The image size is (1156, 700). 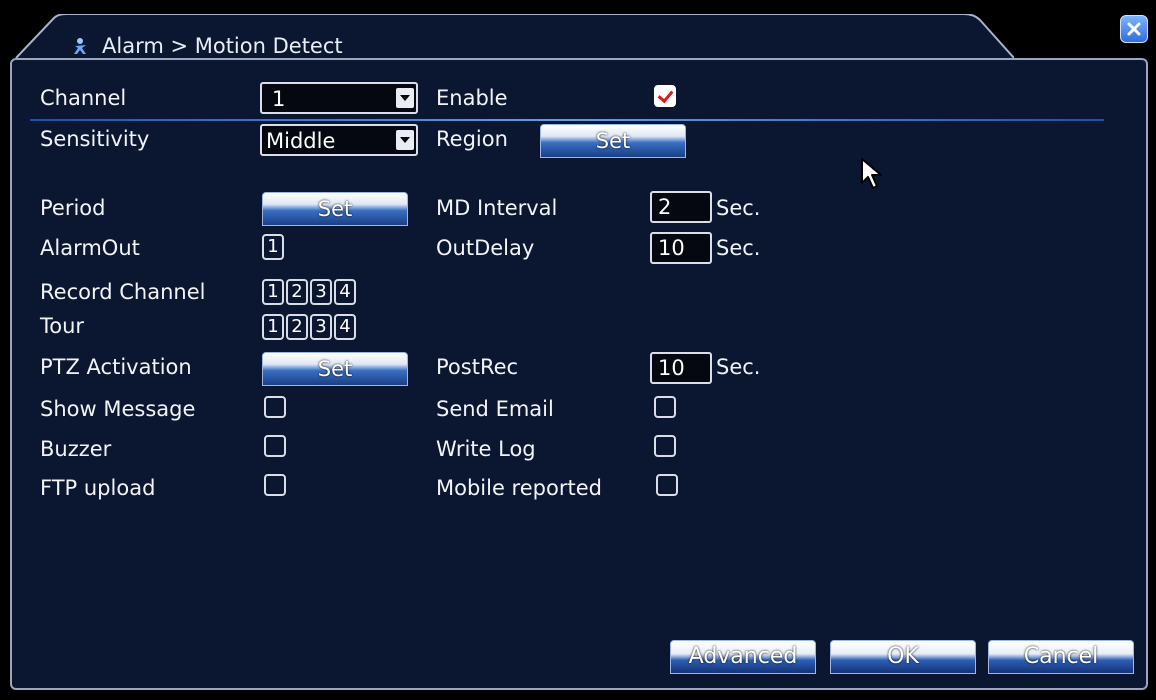 I want to click on alarmout-channel-toggle: 1, so click(x=273, y=247).